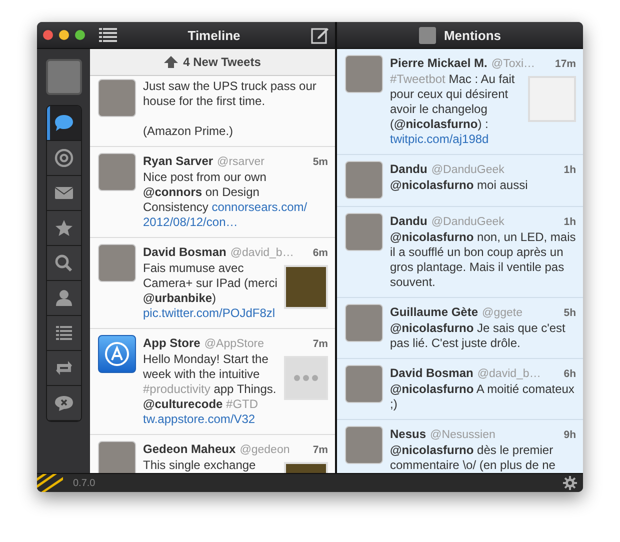 The image size is (620, 542). I want to click on tweet-time: 9h, so click(570, 435).